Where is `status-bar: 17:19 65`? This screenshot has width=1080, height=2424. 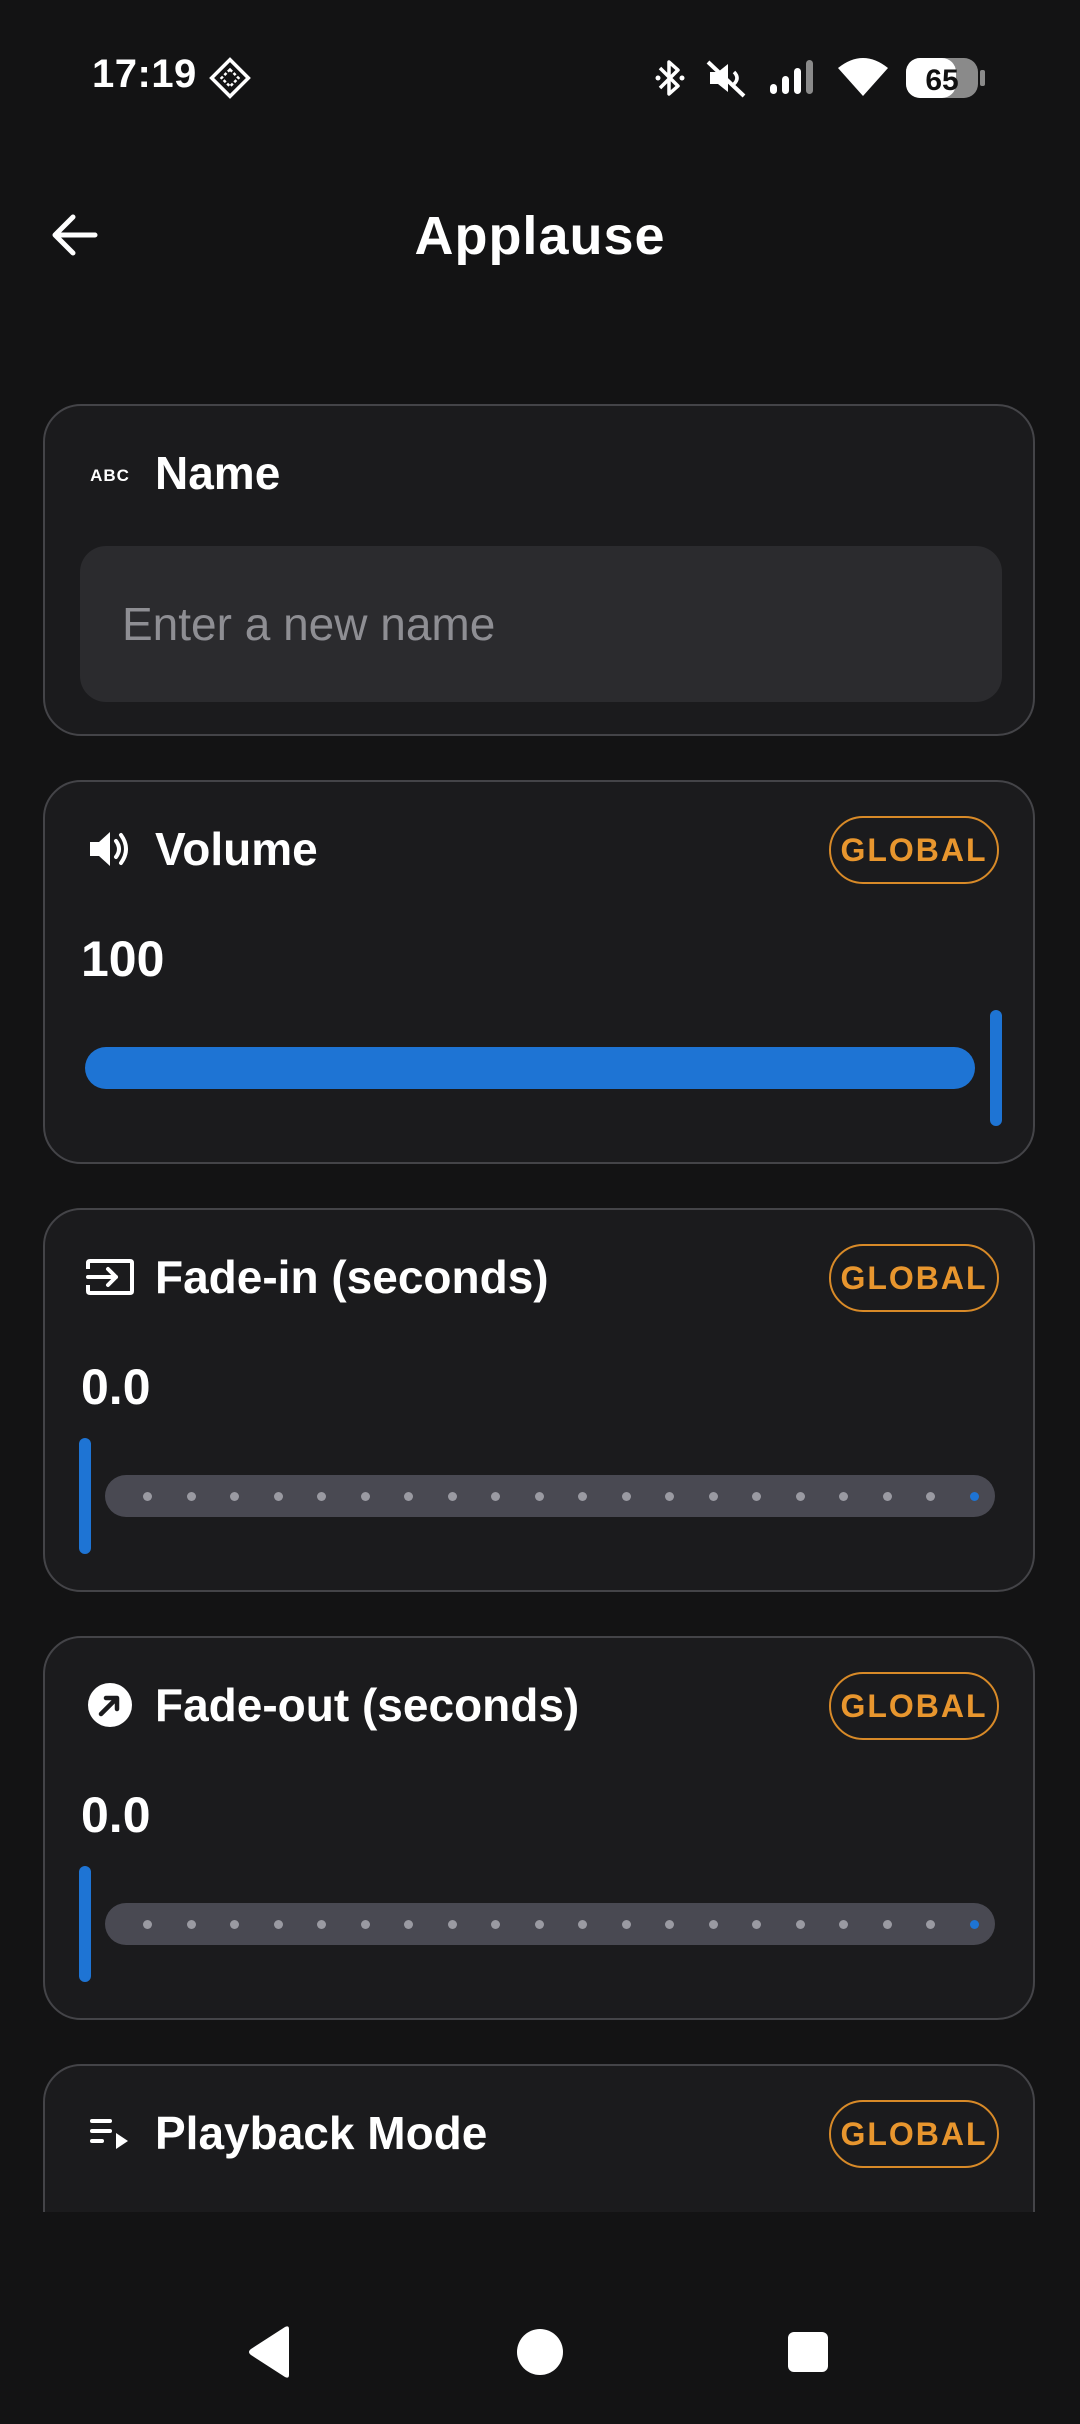 status-bar: 17:19 65 is located at coordinates (540, 75).